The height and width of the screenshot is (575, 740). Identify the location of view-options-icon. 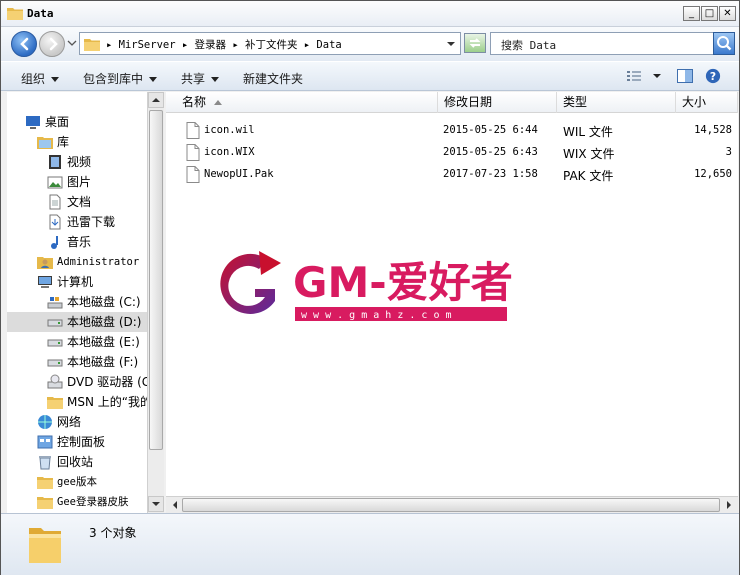
(634, 76).